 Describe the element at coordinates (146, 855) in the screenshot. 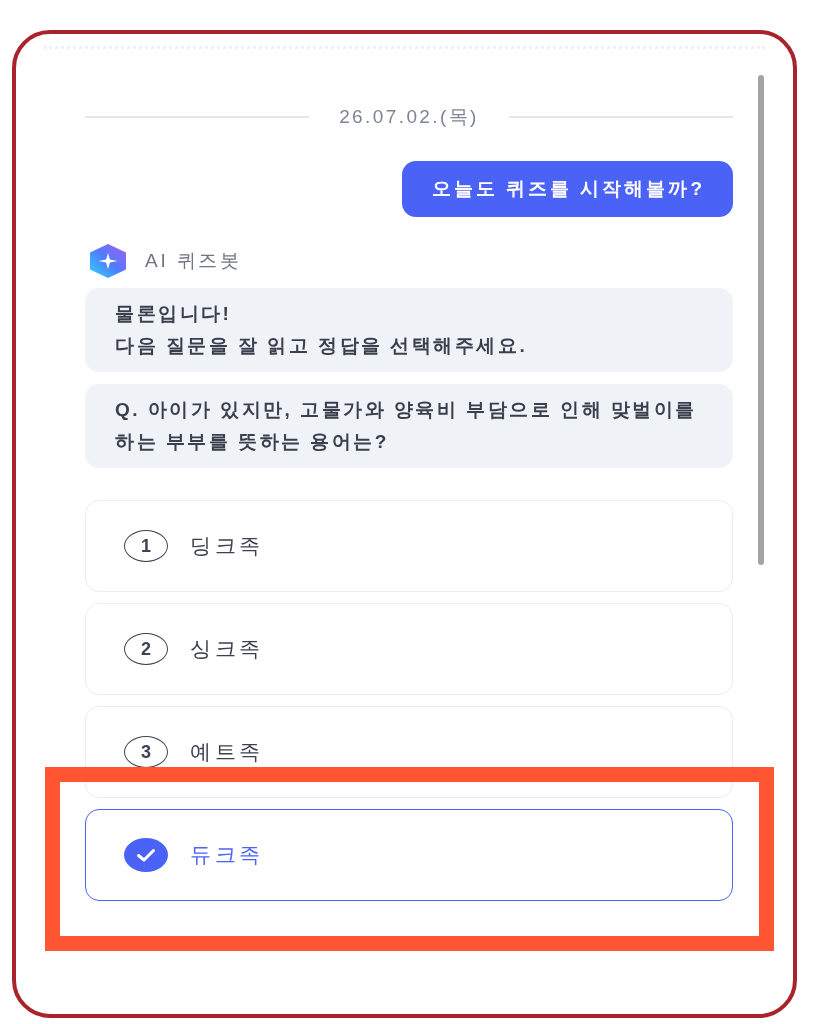

I see `check-circle-icon` at that location.